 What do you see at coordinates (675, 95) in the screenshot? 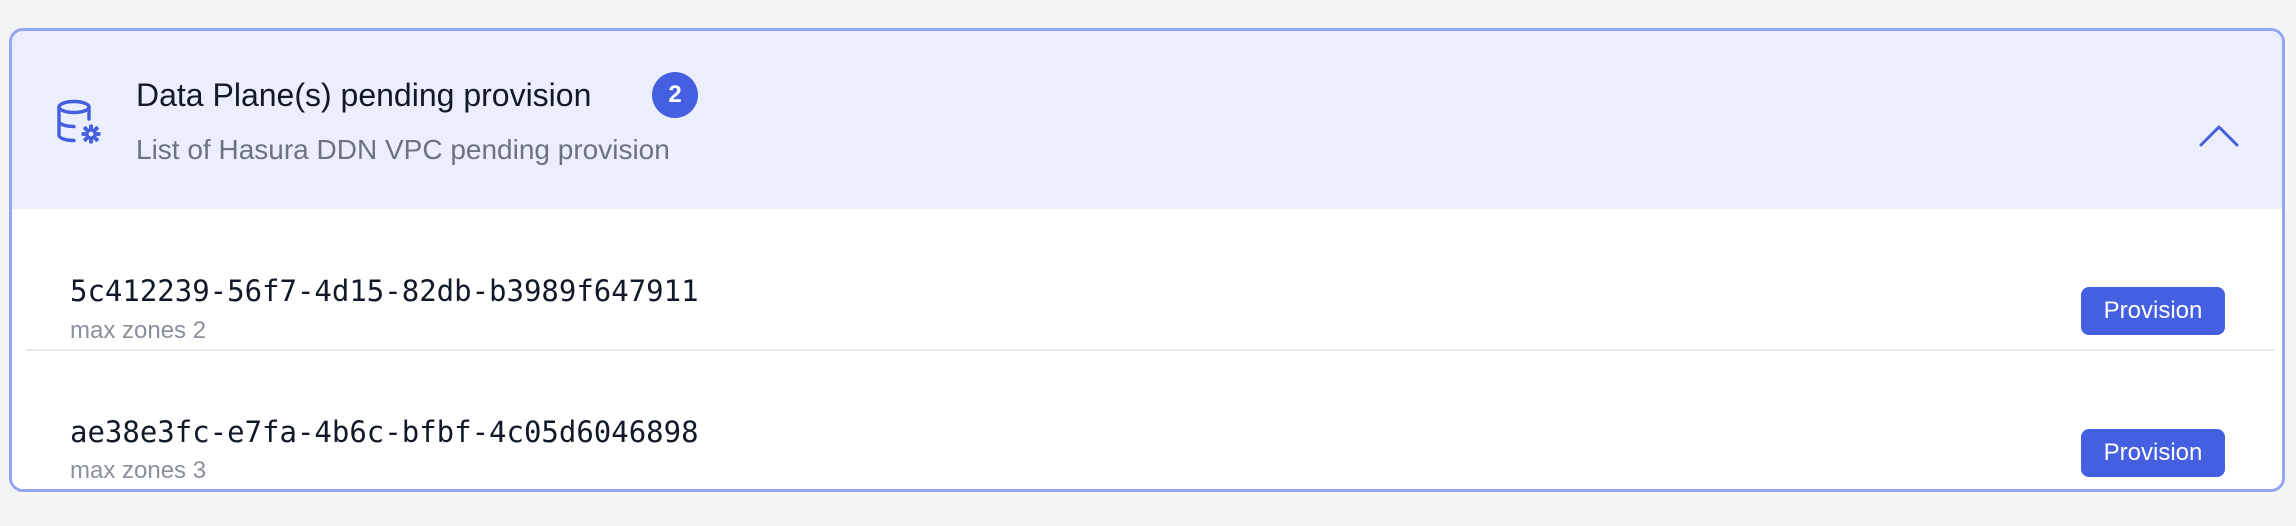
I see `pending-count-badge: 2` at bounding box center [675, 95].